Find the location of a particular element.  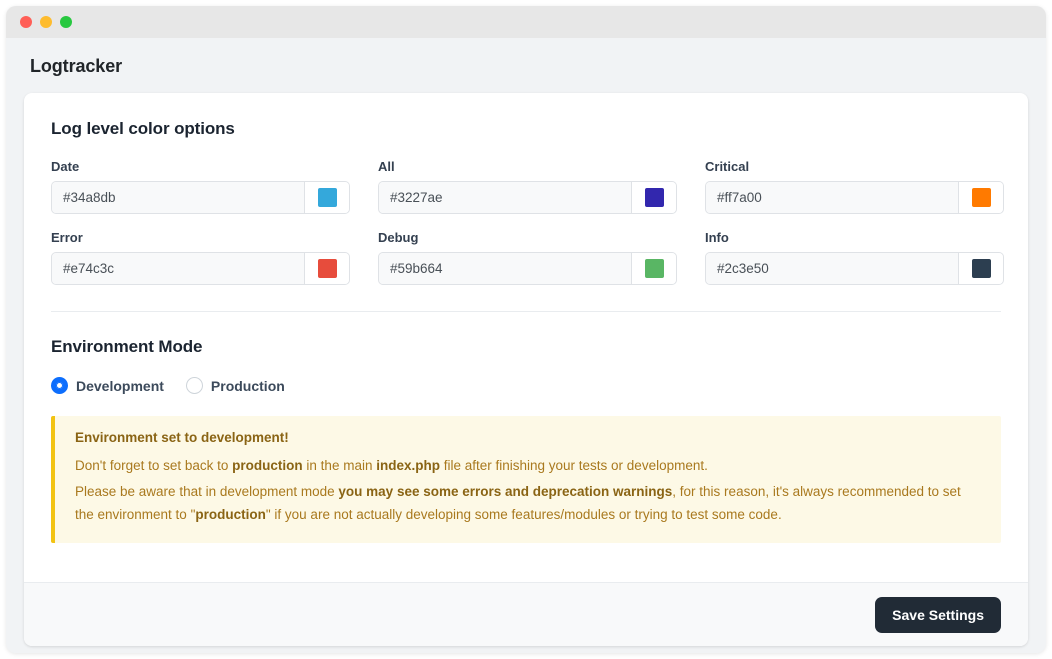

color-field-critical: Critical is located at coordinates (854, 186).